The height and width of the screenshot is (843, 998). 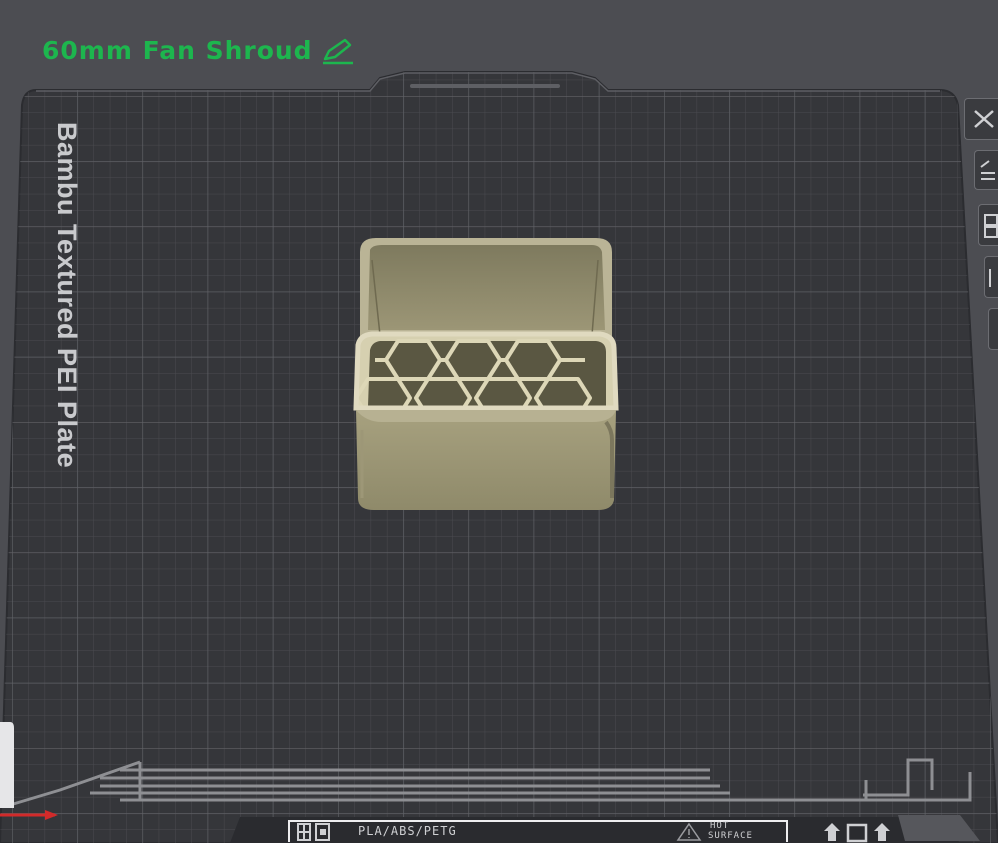 What do you see at coordinates (984, 119) in the screenshot?
I see `close-icon` at bounding box center [984, 119].